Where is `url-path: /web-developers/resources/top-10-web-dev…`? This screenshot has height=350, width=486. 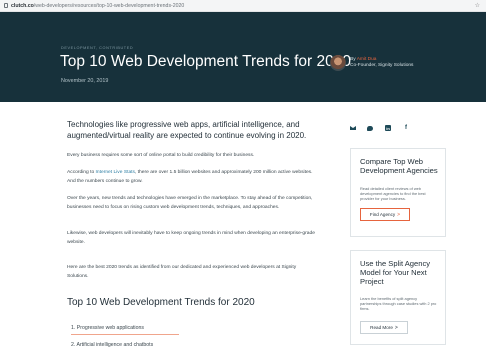
url-path: /web-developers/resources/top-10-web-dev… is located at coordinates (109, 5).